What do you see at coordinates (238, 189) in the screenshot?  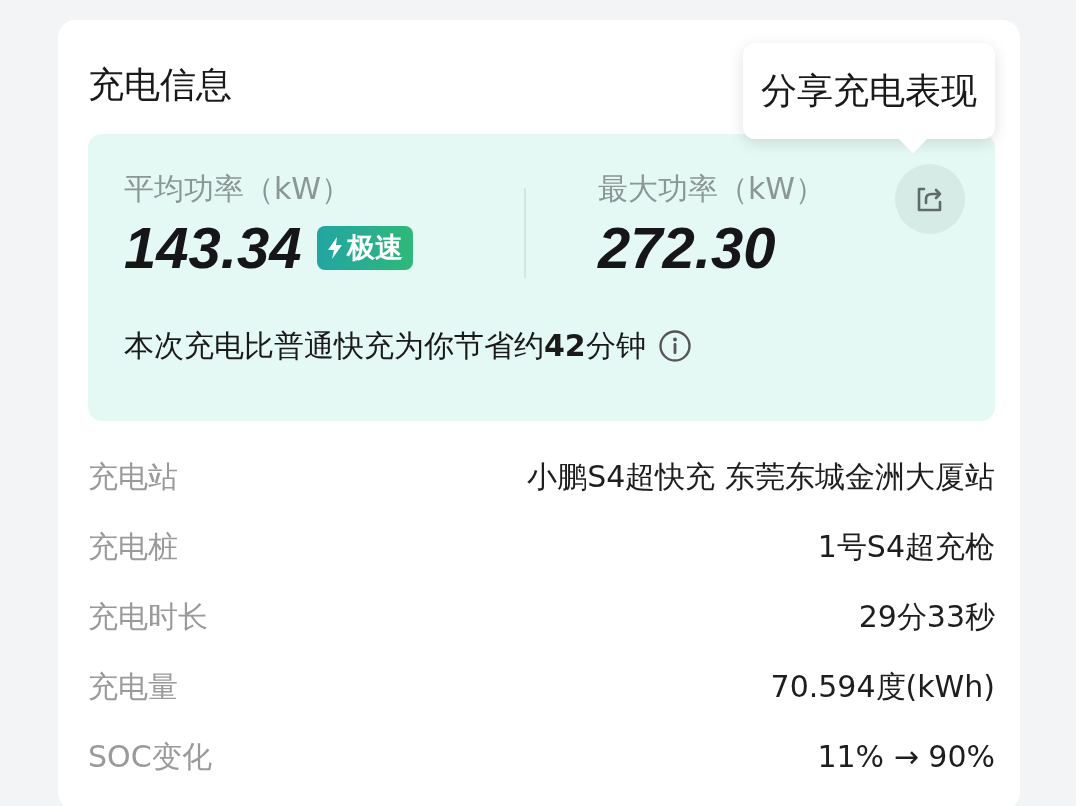 I see `stat-label: 平均功率（kW）` at bounding box center [238, 189].